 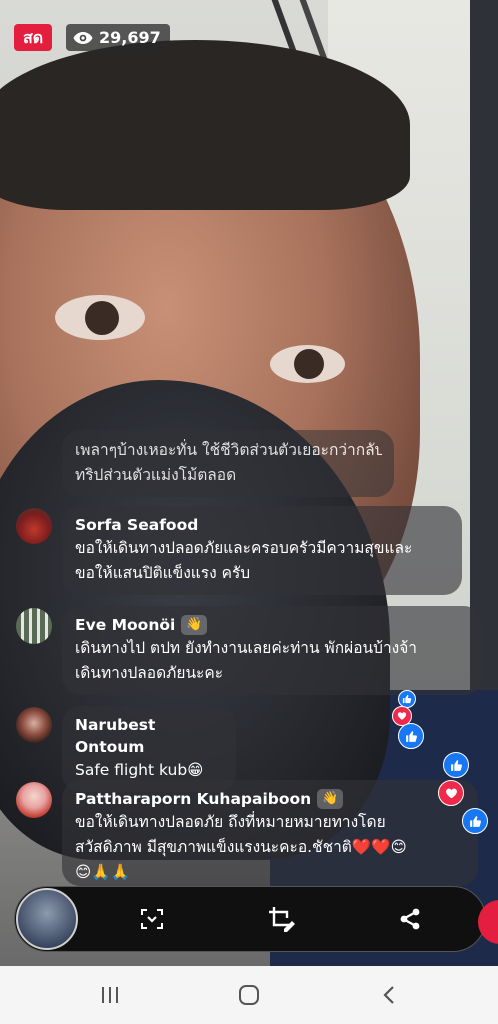 I want to click on comment-text: เดินทางปลอดภัยนะคะ, so click(x=149, y=673).